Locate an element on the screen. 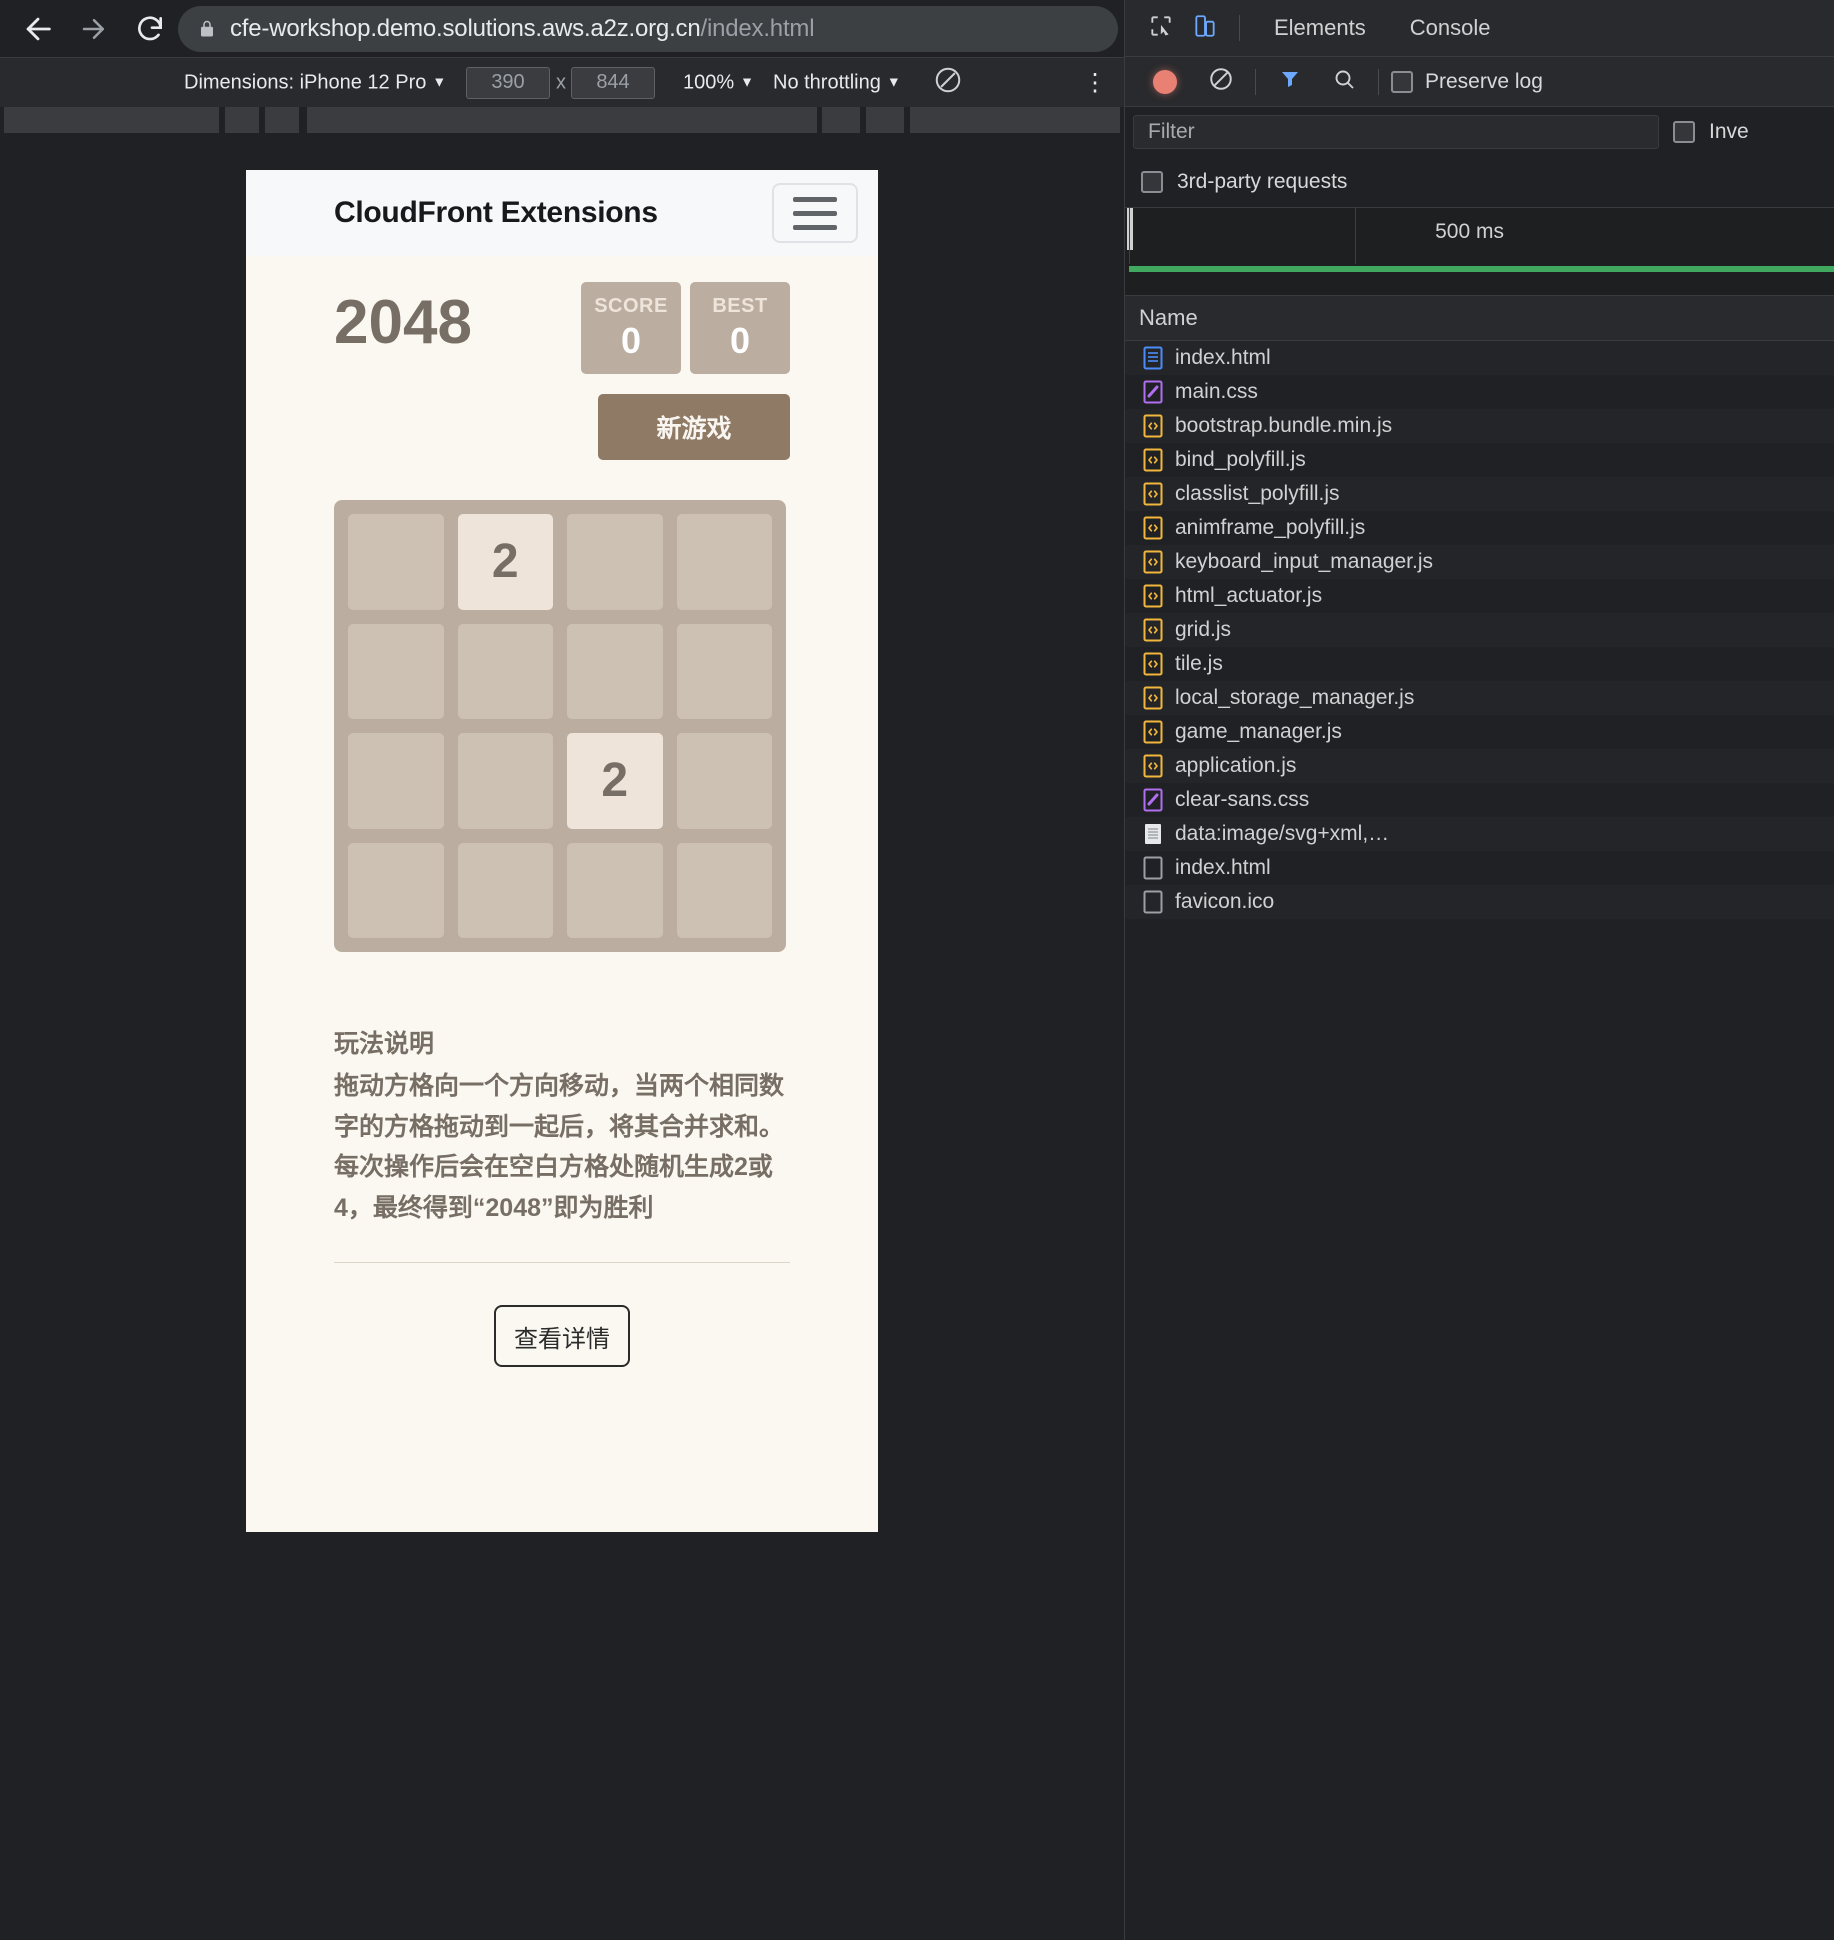 The image size is (1834, 1940). device-preset-selector: Dimensions: iPhone 12 Pro ▼ is located at coordinates (315, 82).